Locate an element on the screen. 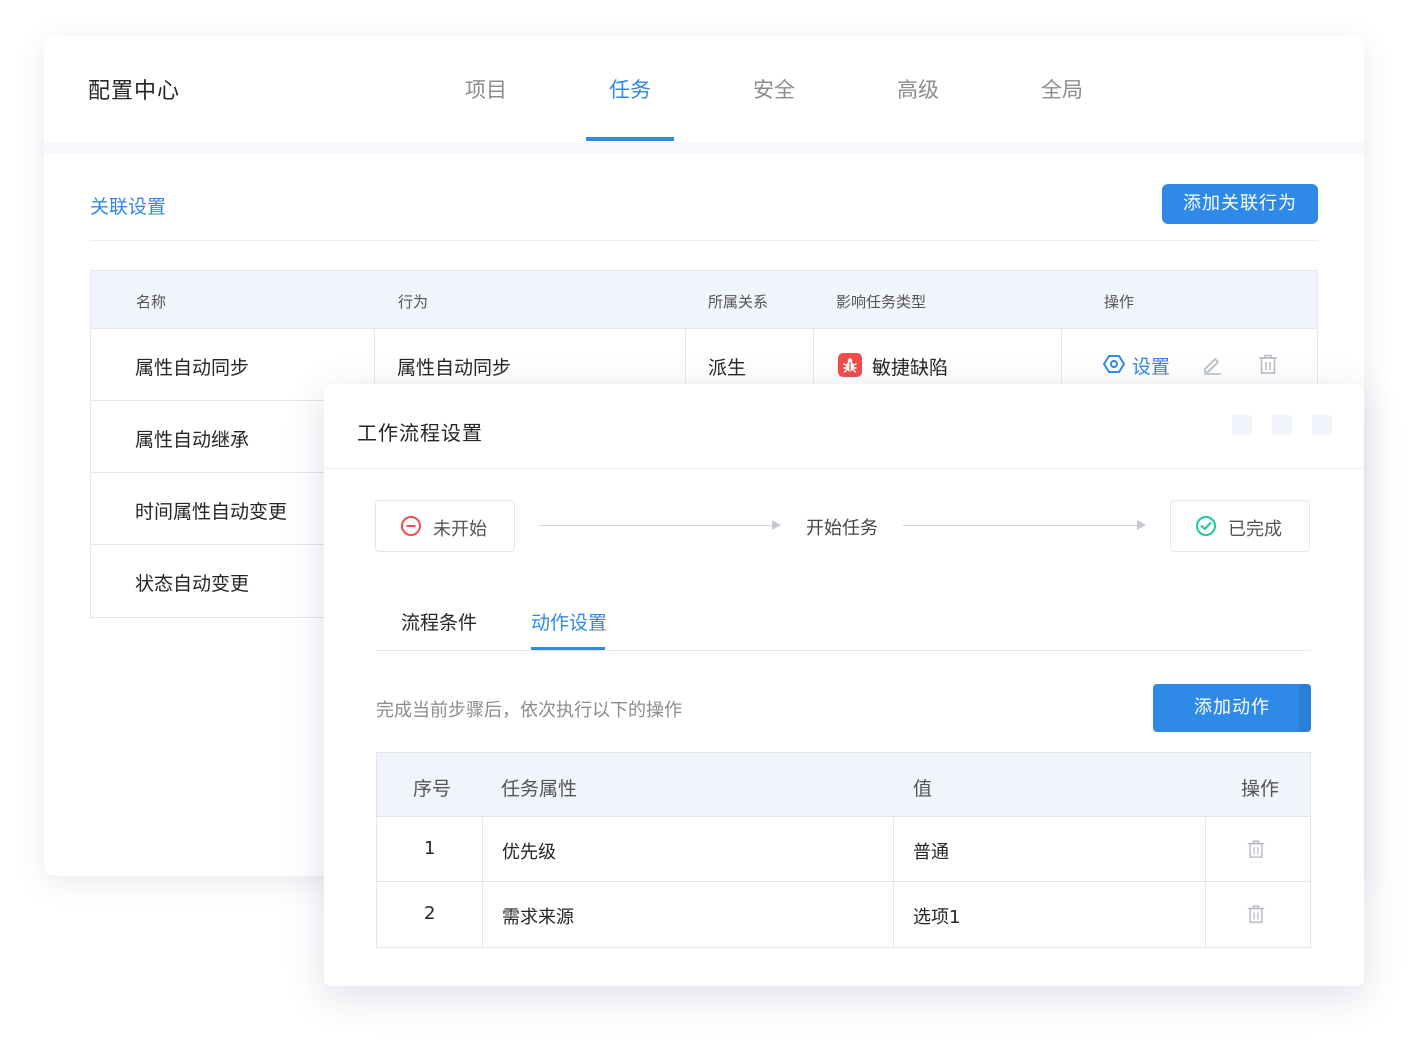 The height and width of the screenshot is (1042, 1412). row-name: 属性自动继承 is located at coordinates (192, 440).